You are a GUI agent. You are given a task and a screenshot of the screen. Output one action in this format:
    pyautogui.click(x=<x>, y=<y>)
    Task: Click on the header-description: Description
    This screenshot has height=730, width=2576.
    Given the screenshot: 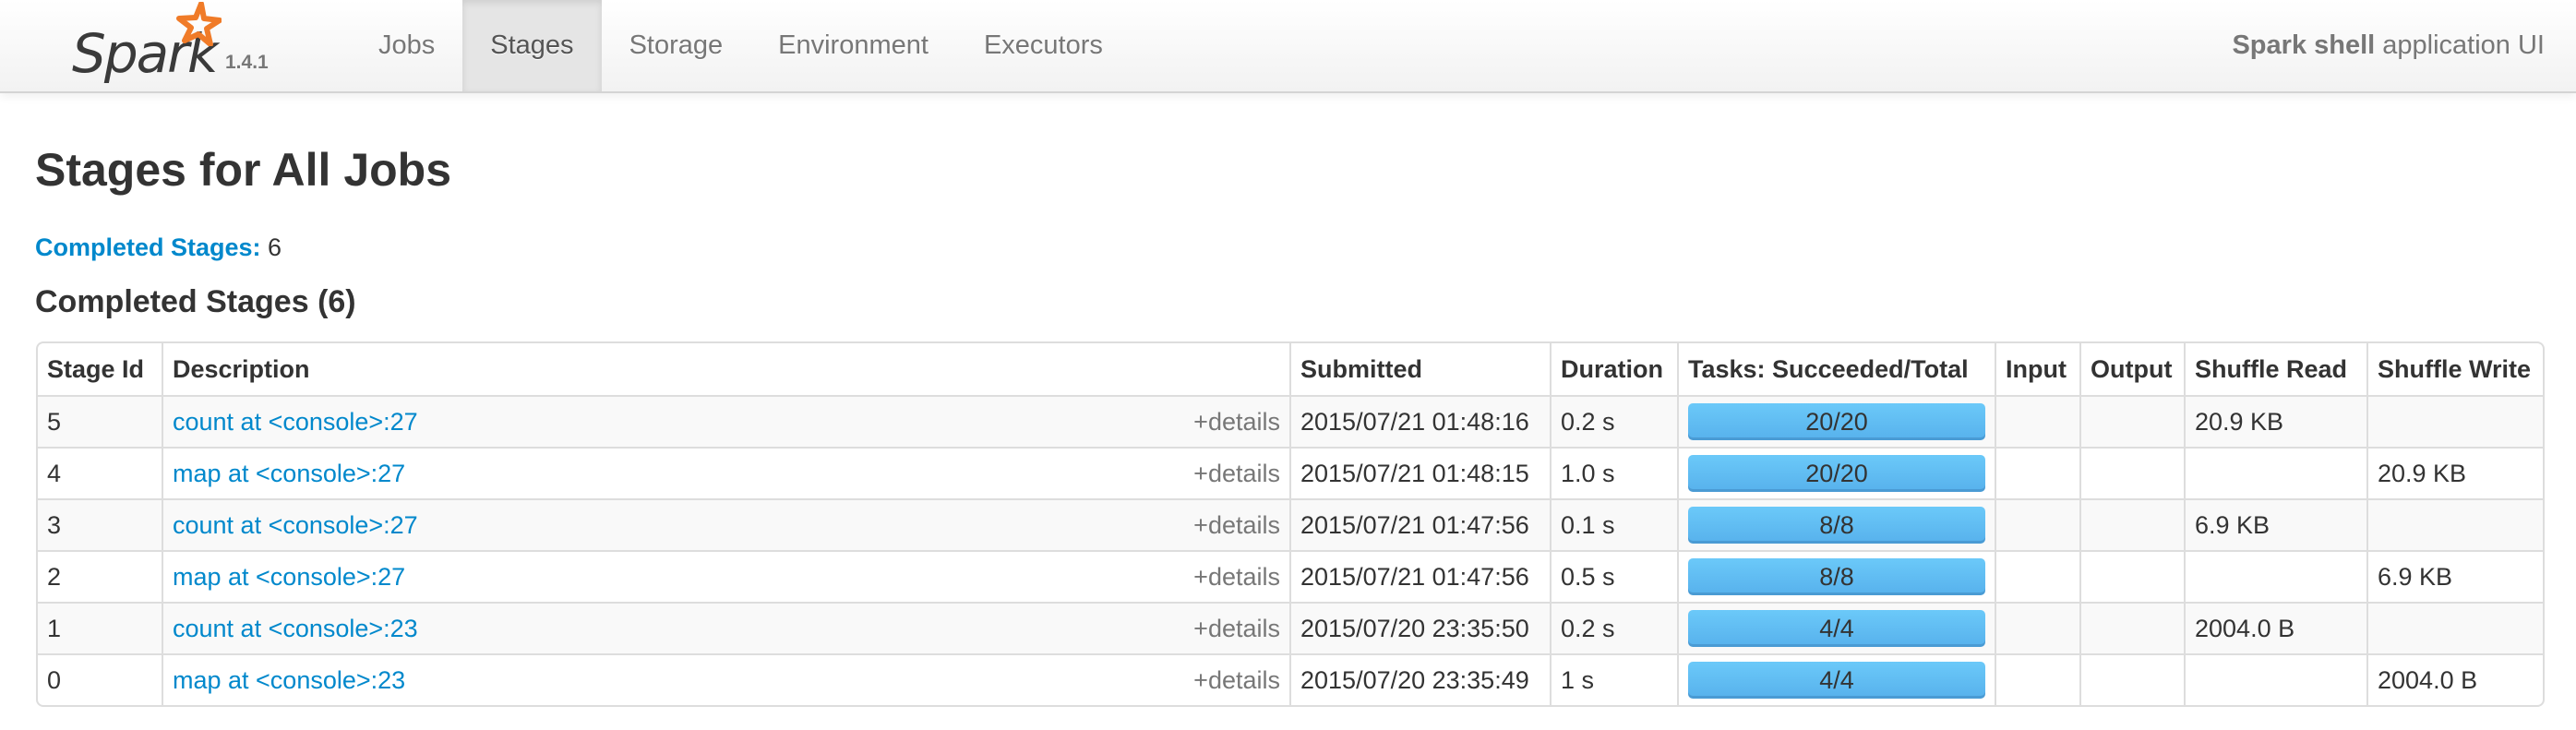 What is the action you would take?
    pyautogui.click(x=726, y=369)
    